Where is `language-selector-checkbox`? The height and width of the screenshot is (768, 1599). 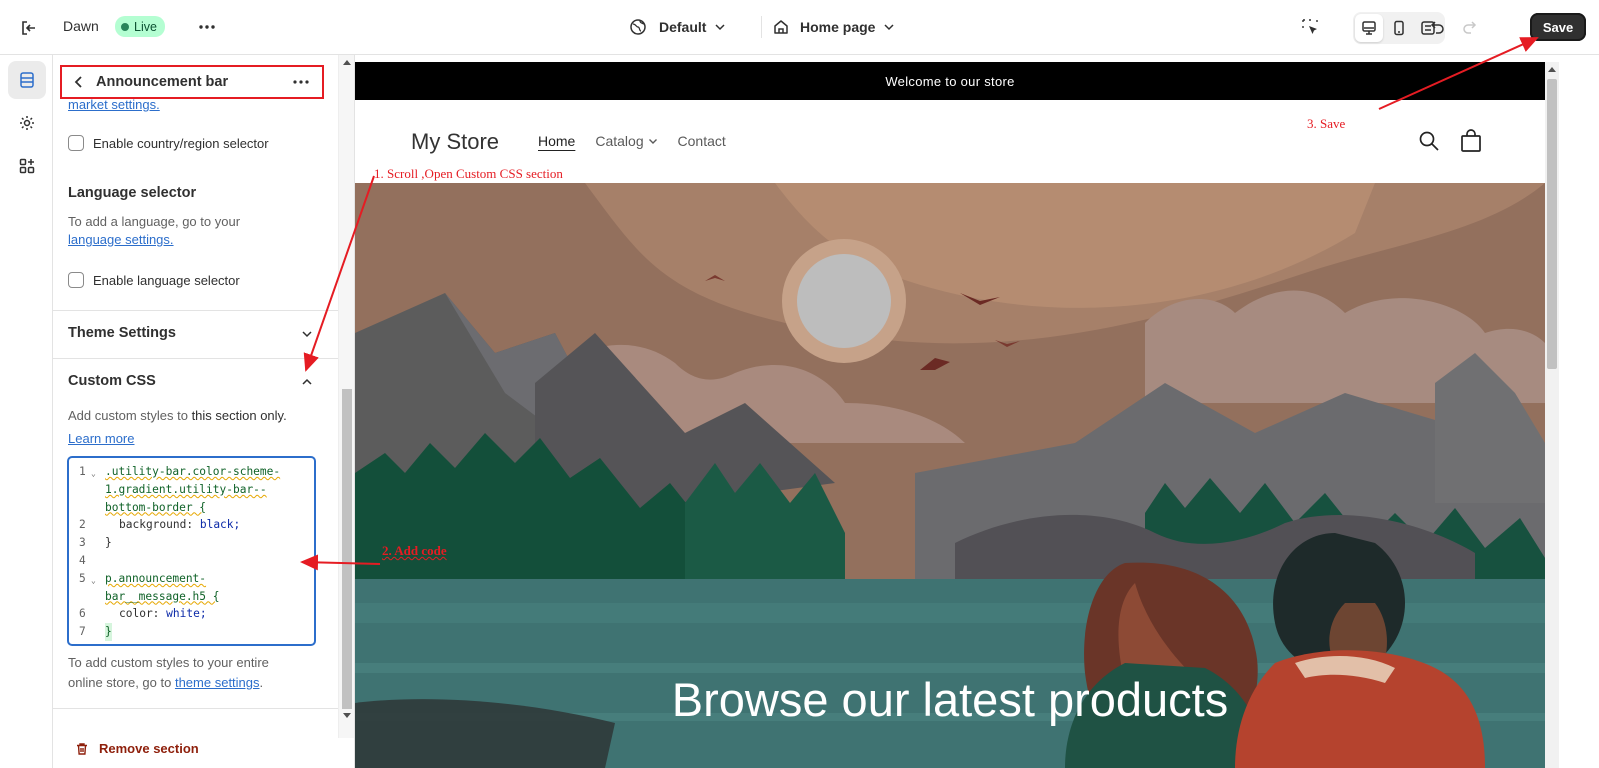 language-selector-checkbox is located at coordinates (76, 280).